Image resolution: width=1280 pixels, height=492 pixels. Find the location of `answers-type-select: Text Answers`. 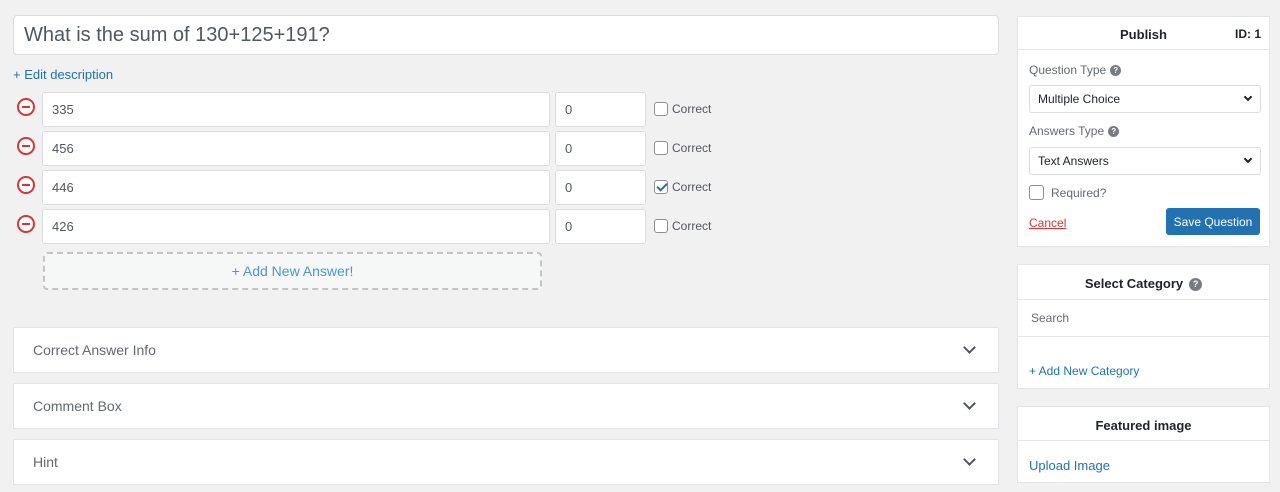

answers-type-select: Text Answers is located at coordinates (1145, 161).